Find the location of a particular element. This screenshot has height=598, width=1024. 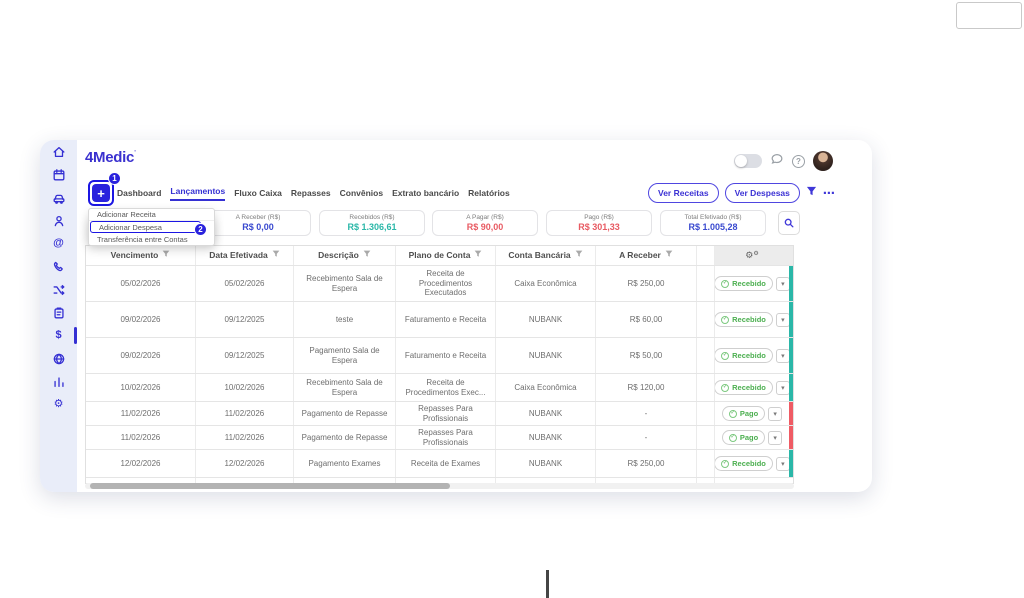

home-icon is located at coordinates (58, 151).